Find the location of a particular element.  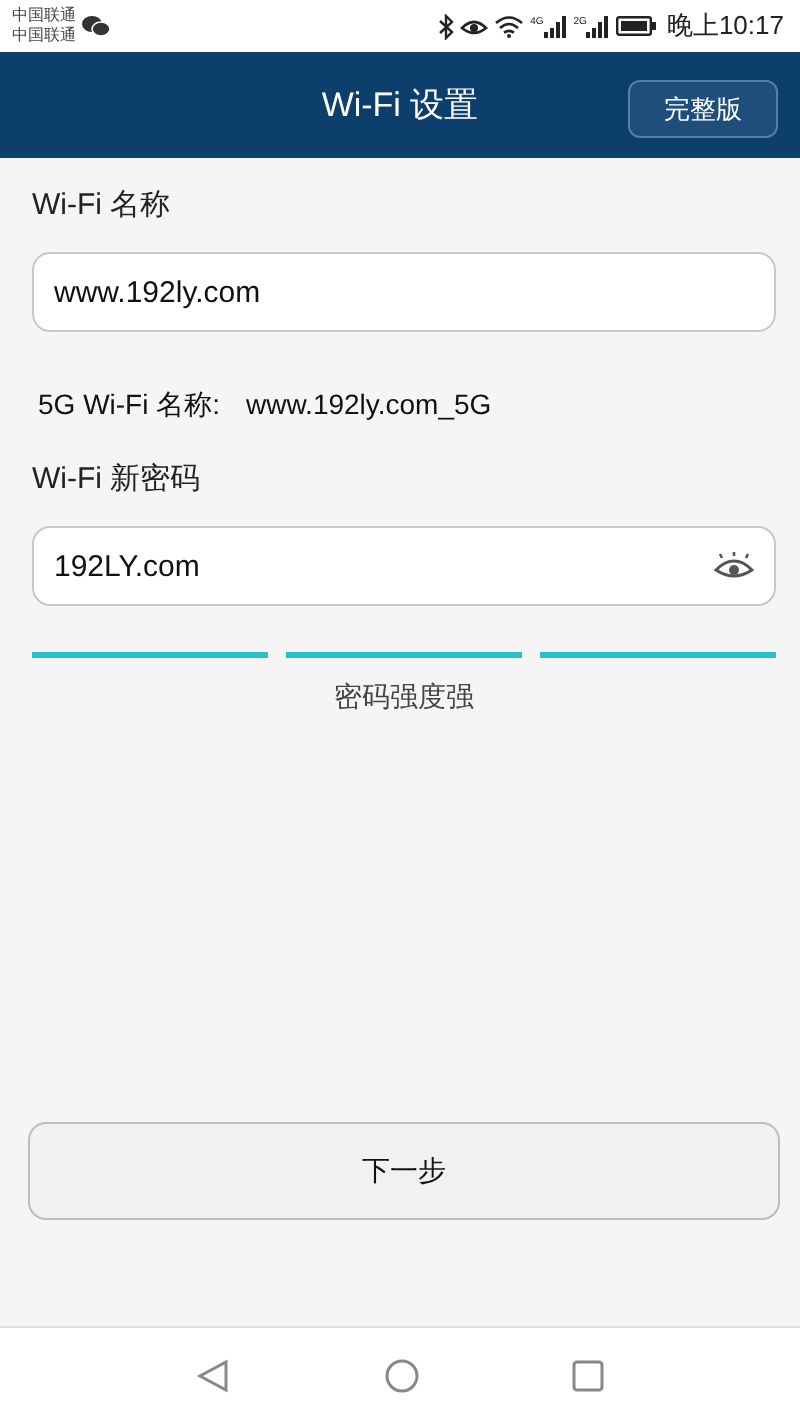

next-button: 下一步 is located at coordinates (404, 1171).